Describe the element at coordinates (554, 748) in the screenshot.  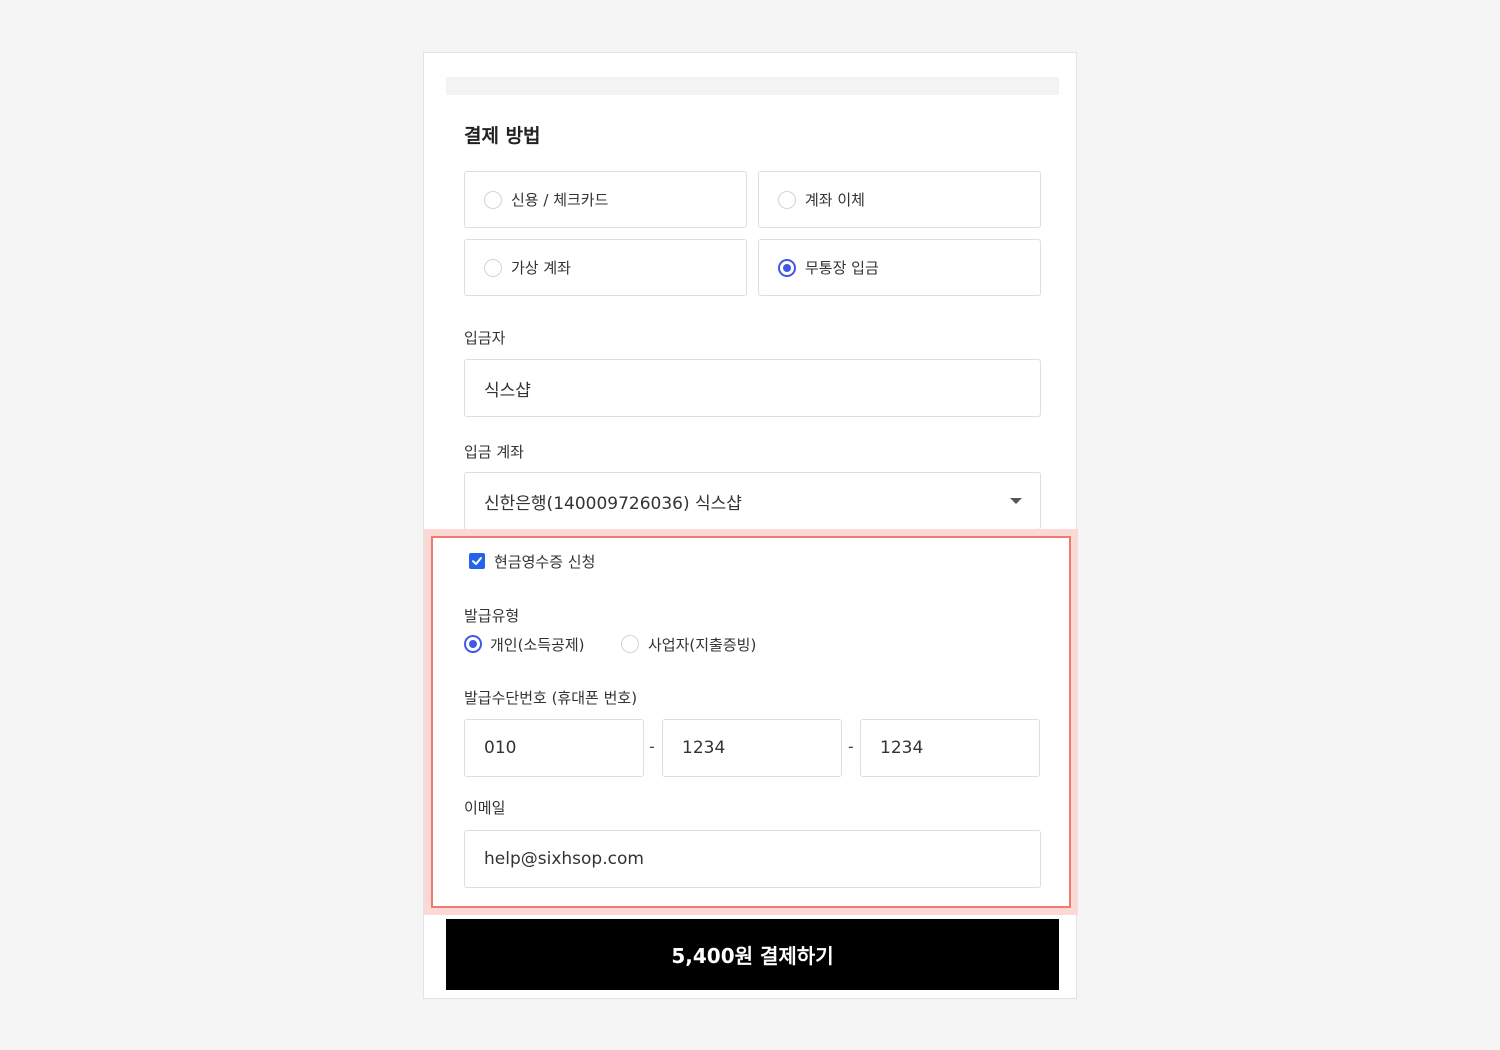
I see `phone-part-1-input: 010` at that location.